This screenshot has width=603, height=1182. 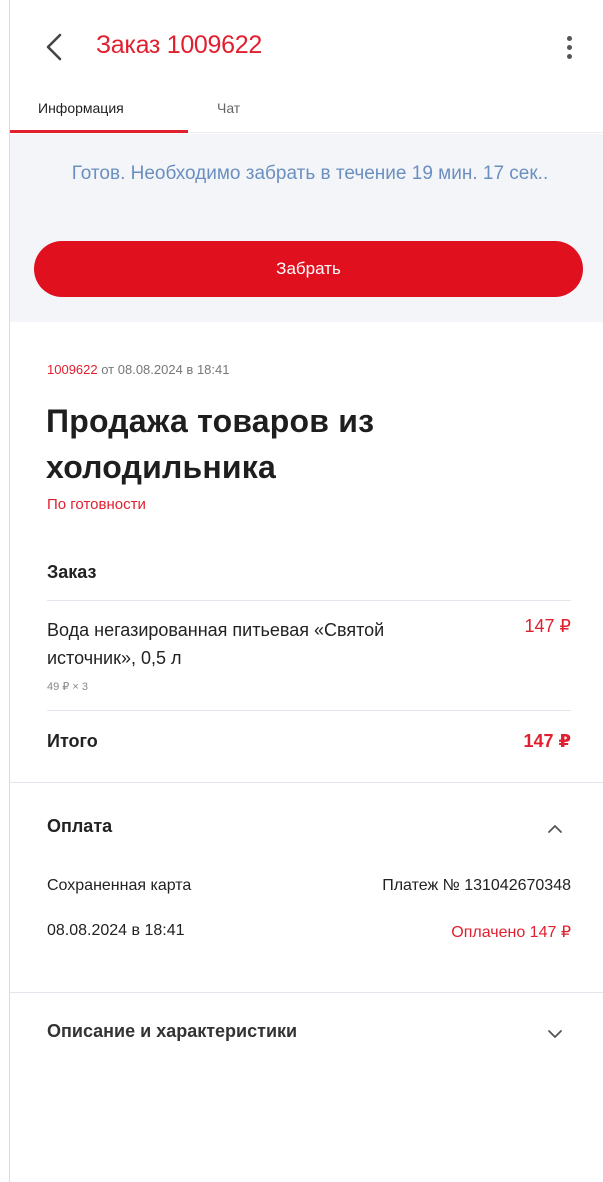 I want to click on payment-toggle, so click(x=555, y=828).